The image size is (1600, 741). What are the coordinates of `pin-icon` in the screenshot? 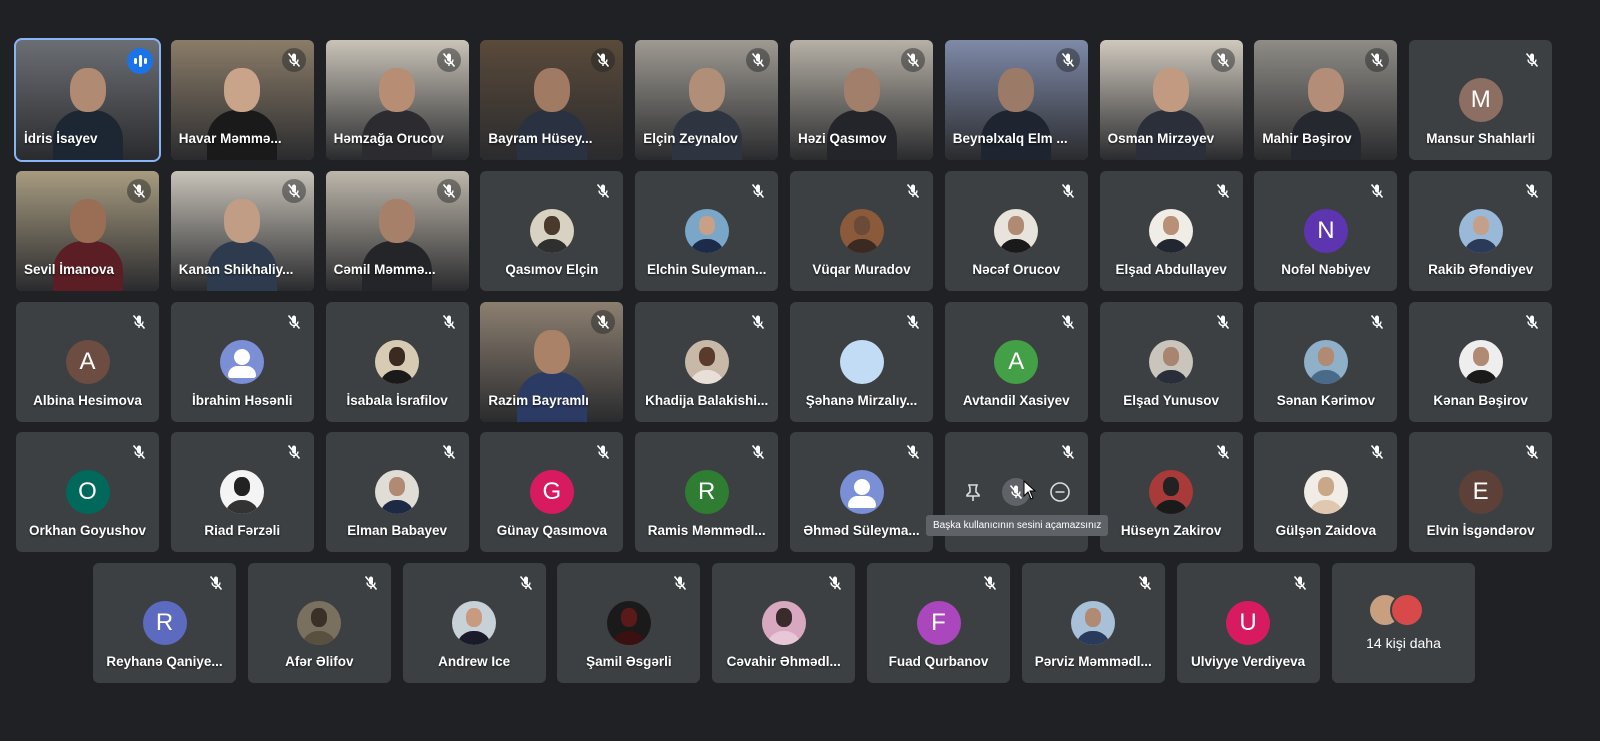 It's located at (973, 492).